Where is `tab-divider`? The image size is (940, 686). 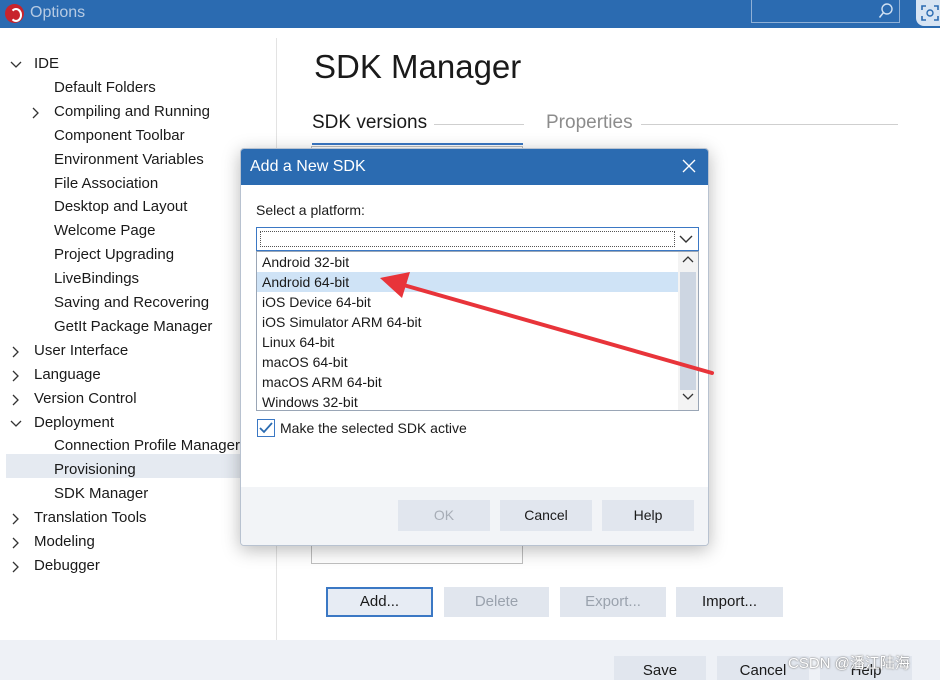
tab-divider is located at coordinates (479, 124).